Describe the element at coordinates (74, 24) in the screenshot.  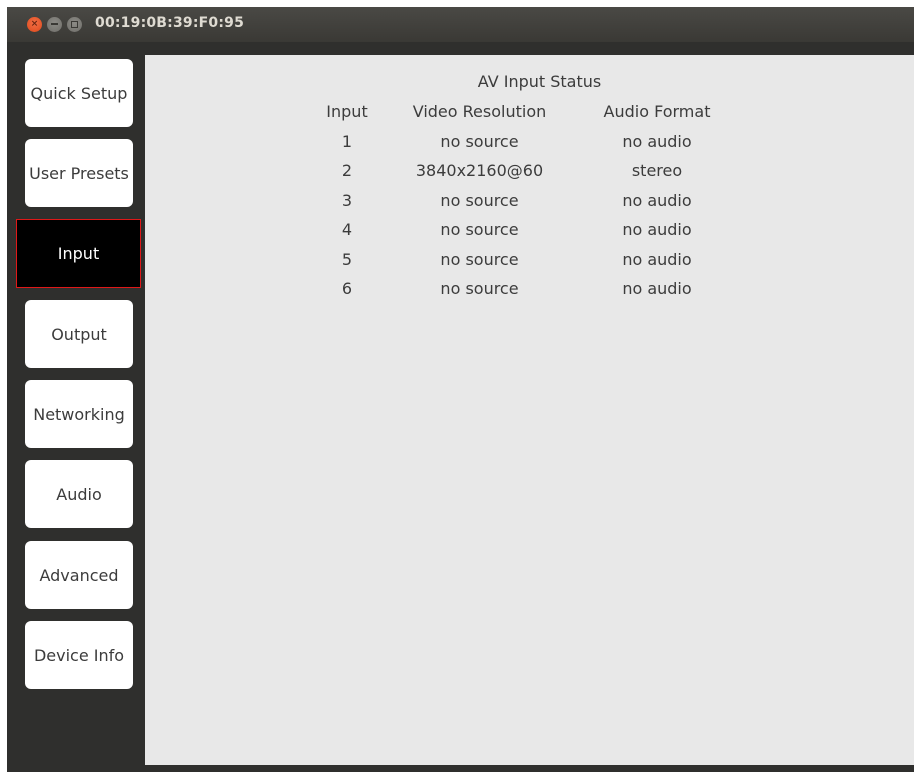
I see `maximize-window-icon` at that location.